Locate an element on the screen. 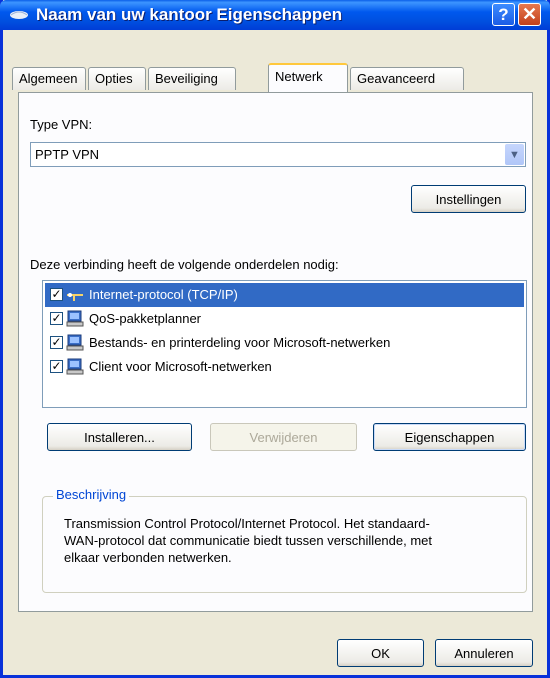 The width and height of the screenshot is (550, 678). close-button: ✕ is located at coordinates (529, 14).